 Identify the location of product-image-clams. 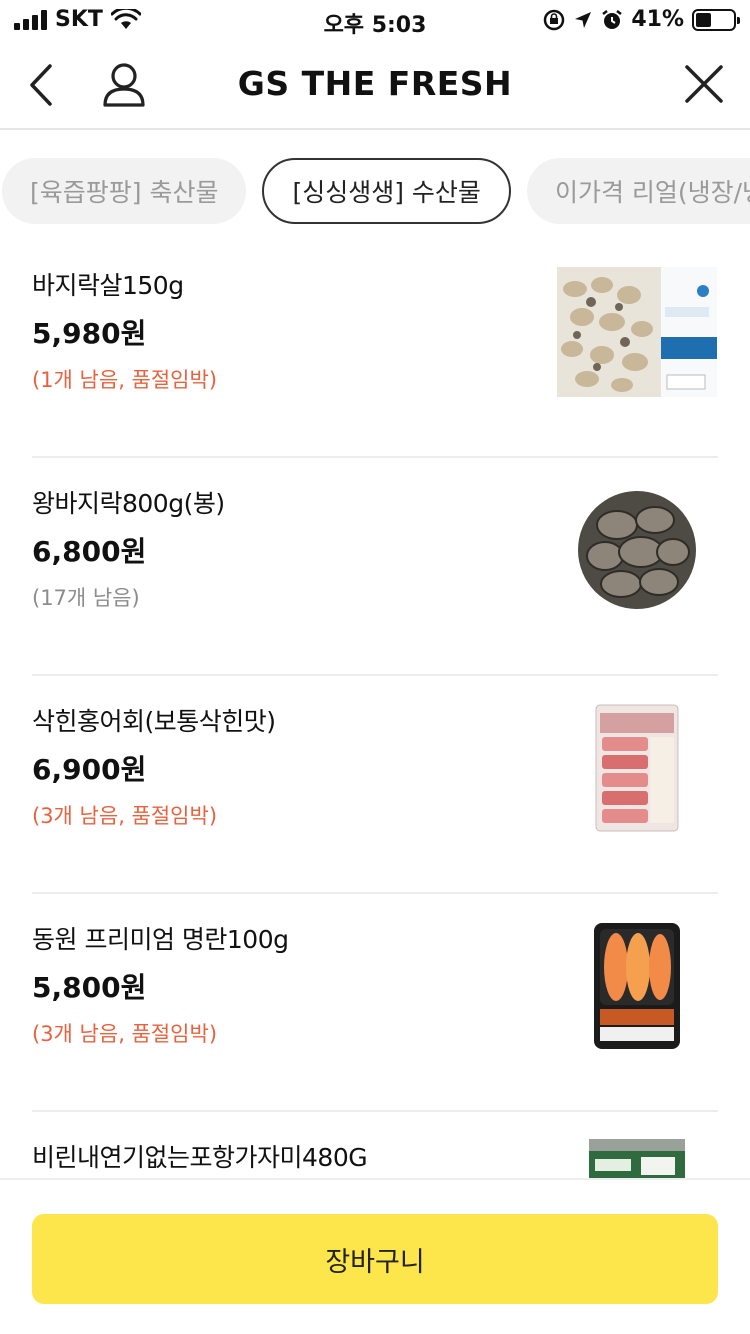
(637, 550).